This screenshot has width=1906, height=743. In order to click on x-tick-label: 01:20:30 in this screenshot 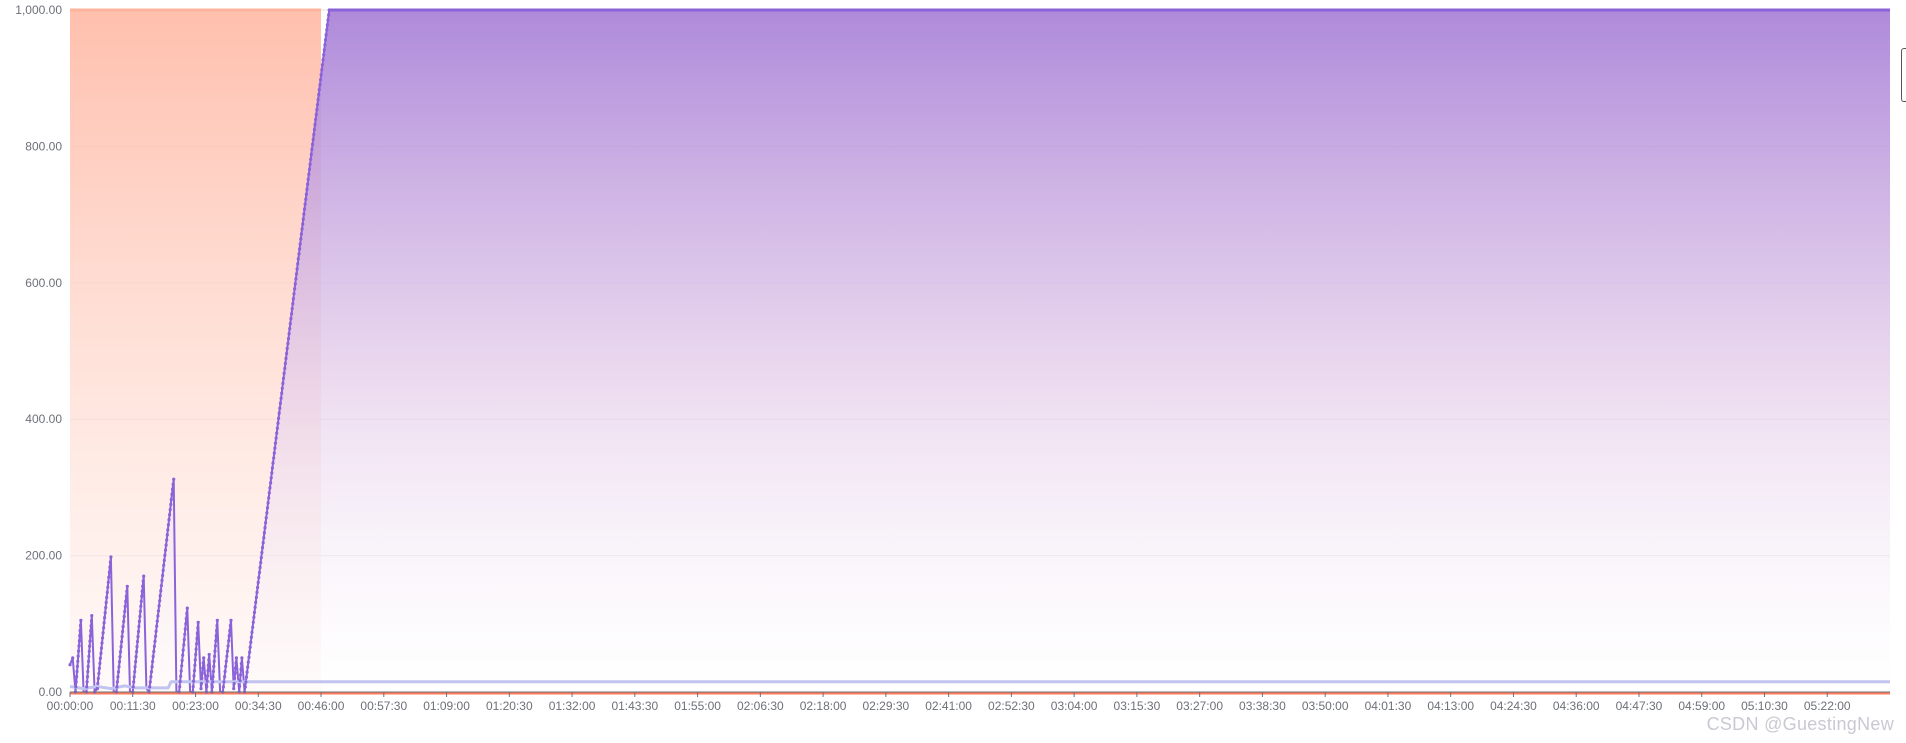, I will do `click(509, 706)`.